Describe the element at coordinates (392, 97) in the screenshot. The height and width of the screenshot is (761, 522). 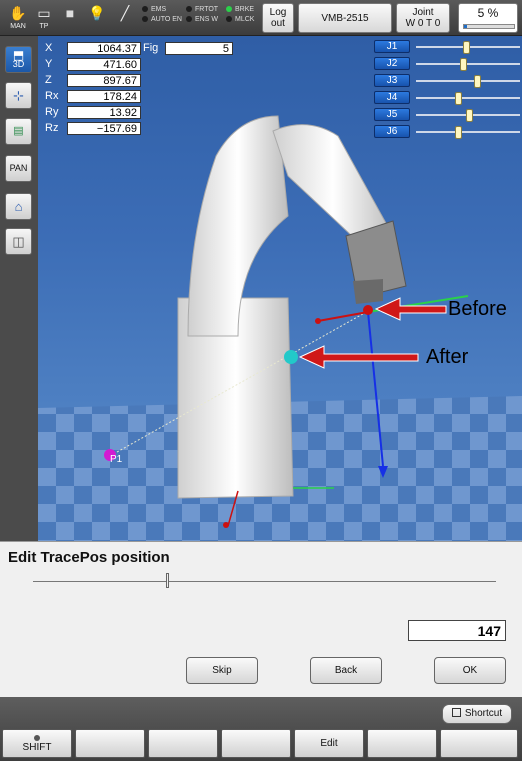
I see `joint-label: J4` at that location.